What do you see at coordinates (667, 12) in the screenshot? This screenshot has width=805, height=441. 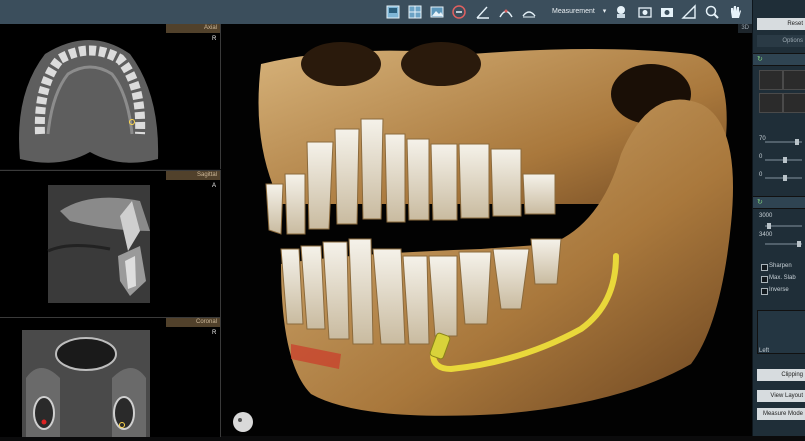 I see `camera-icon` at bounding box center [667, 12].